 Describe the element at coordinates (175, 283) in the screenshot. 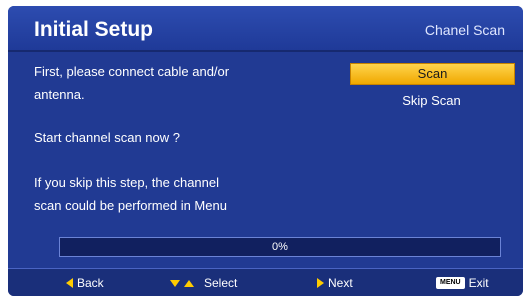

I see `triangle-down-icon` at that location.